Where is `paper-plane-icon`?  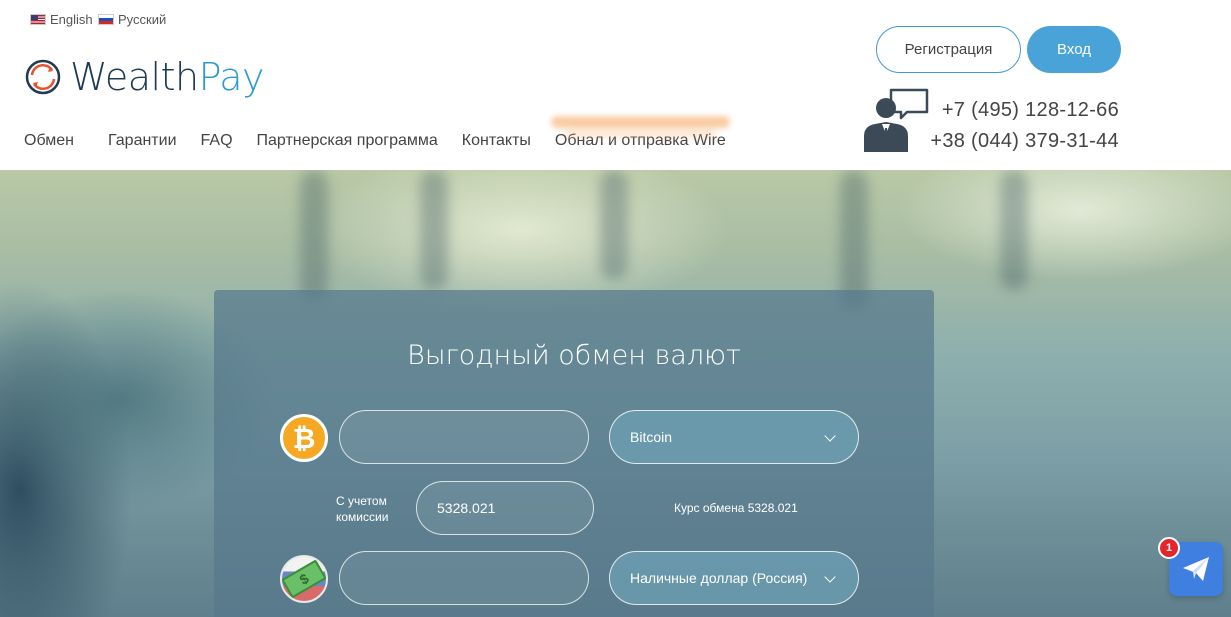
paper-plane-icon is located at coordinates (1196, 569).